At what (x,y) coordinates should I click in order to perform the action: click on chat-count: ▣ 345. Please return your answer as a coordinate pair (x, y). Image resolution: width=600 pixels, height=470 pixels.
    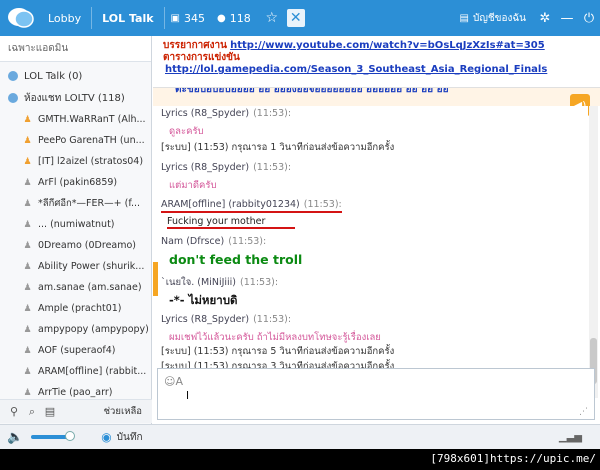
    Looking at the image, I should click on (188, 18).